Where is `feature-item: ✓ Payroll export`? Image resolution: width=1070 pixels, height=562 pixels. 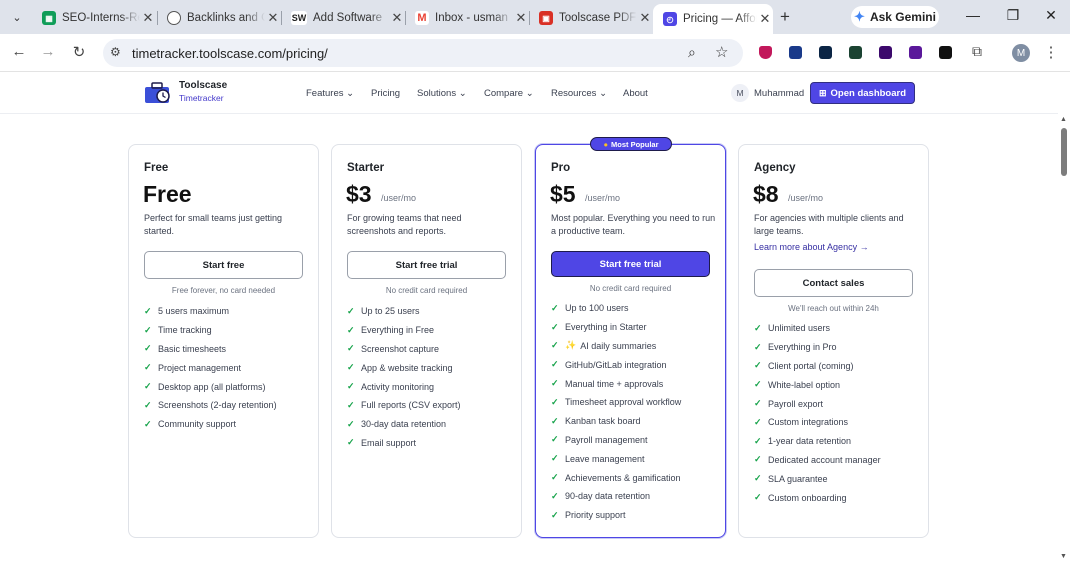
feature-item: ✓ Payroll export is located at coordinates (817, 403).